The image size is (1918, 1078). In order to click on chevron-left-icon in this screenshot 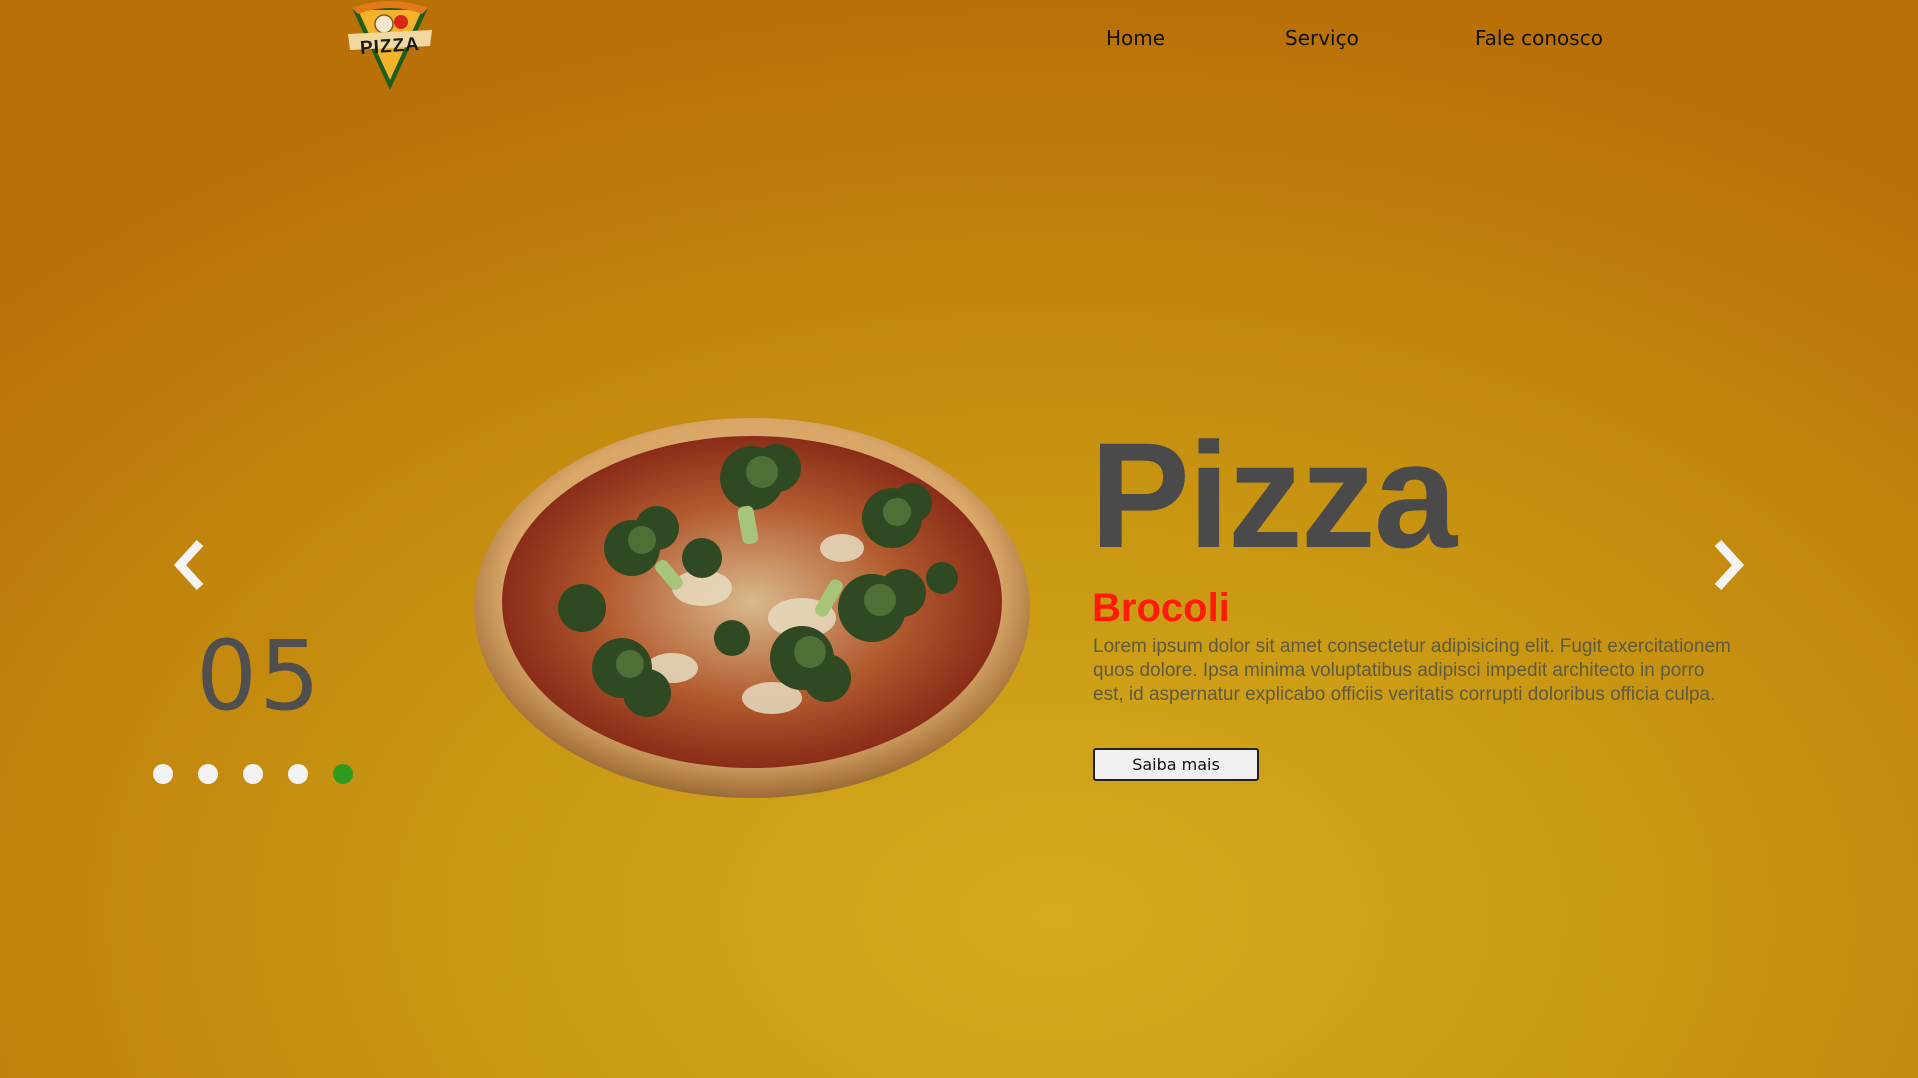, I will do `click(188, 565)`.